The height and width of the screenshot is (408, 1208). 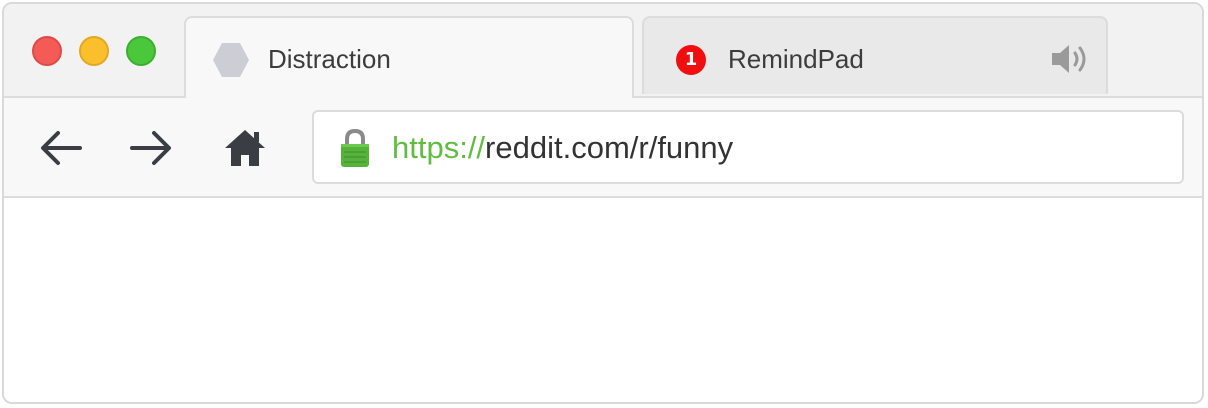 What do you see at coordinates (151, 148) in the screenshot?
I see `arrow-right-icon` at bounding box center [151, 148].